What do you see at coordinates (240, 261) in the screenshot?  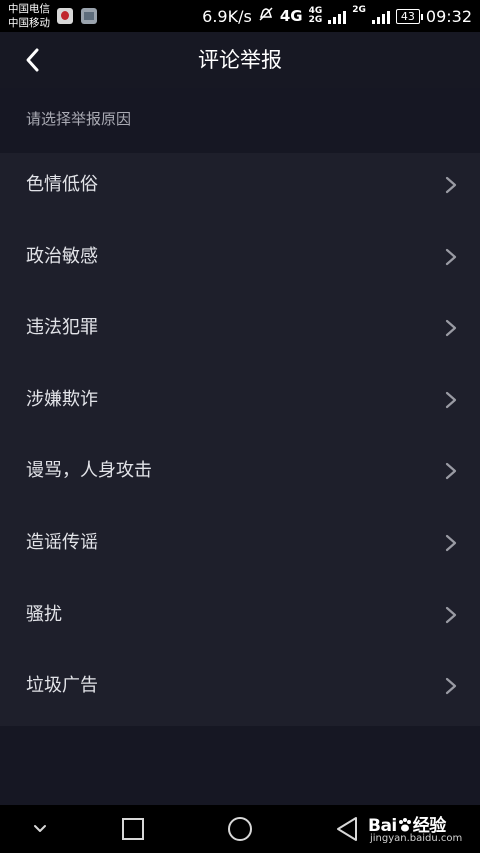 I see `reason-item: 政治敏感` at bounding box center [240, 261].